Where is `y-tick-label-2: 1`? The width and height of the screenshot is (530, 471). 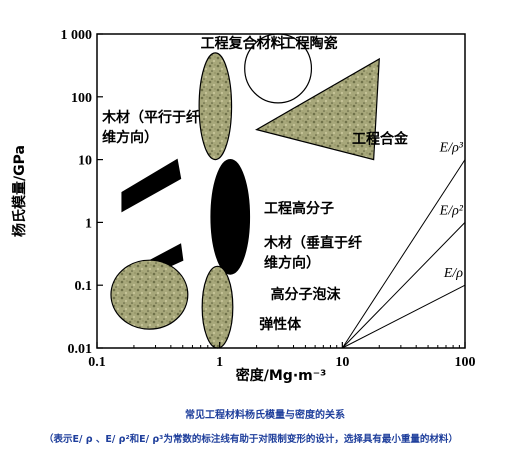 y-tick-label-2: 1 is located at coordinates (88, 223).